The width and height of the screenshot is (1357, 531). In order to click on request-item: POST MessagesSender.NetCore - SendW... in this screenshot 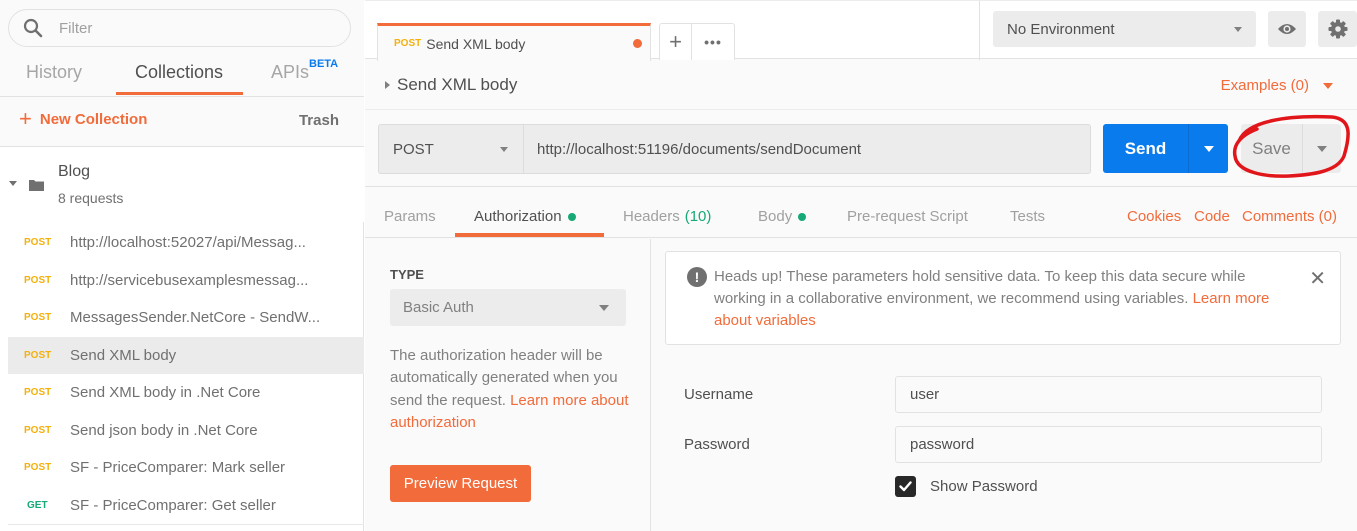, I will do `click(186, 318)`.